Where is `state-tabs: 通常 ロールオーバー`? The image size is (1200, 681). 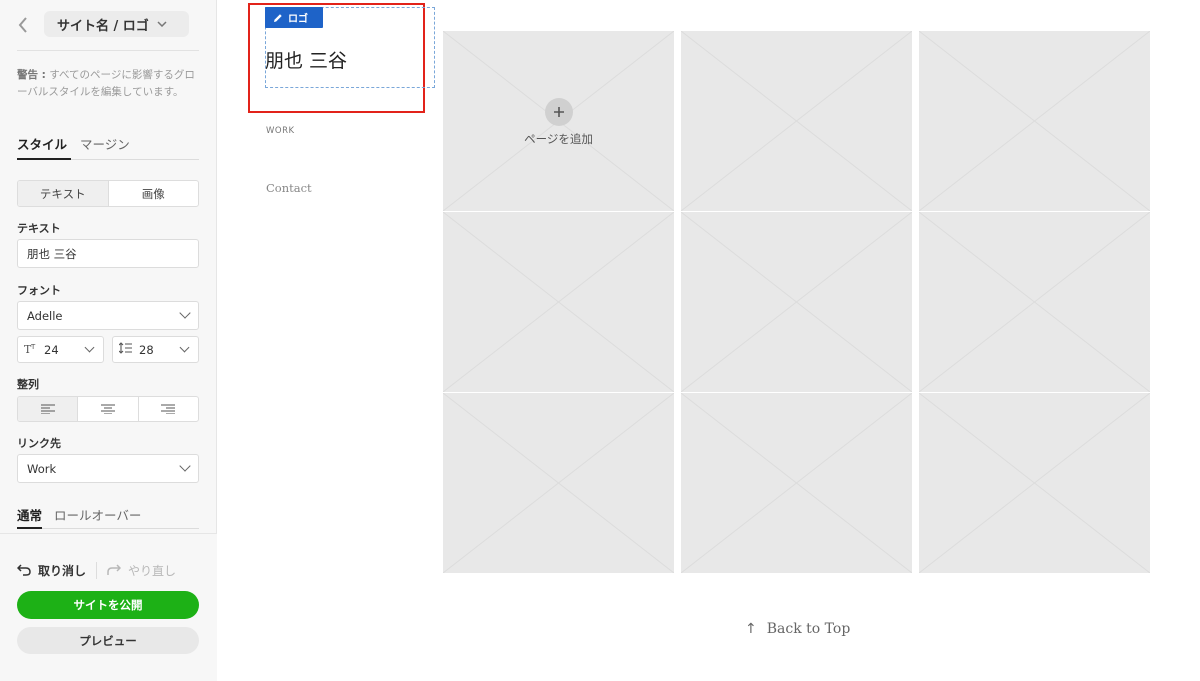
state-tabs: 通常 ロールオーバー is located at coordinates (108, 517).